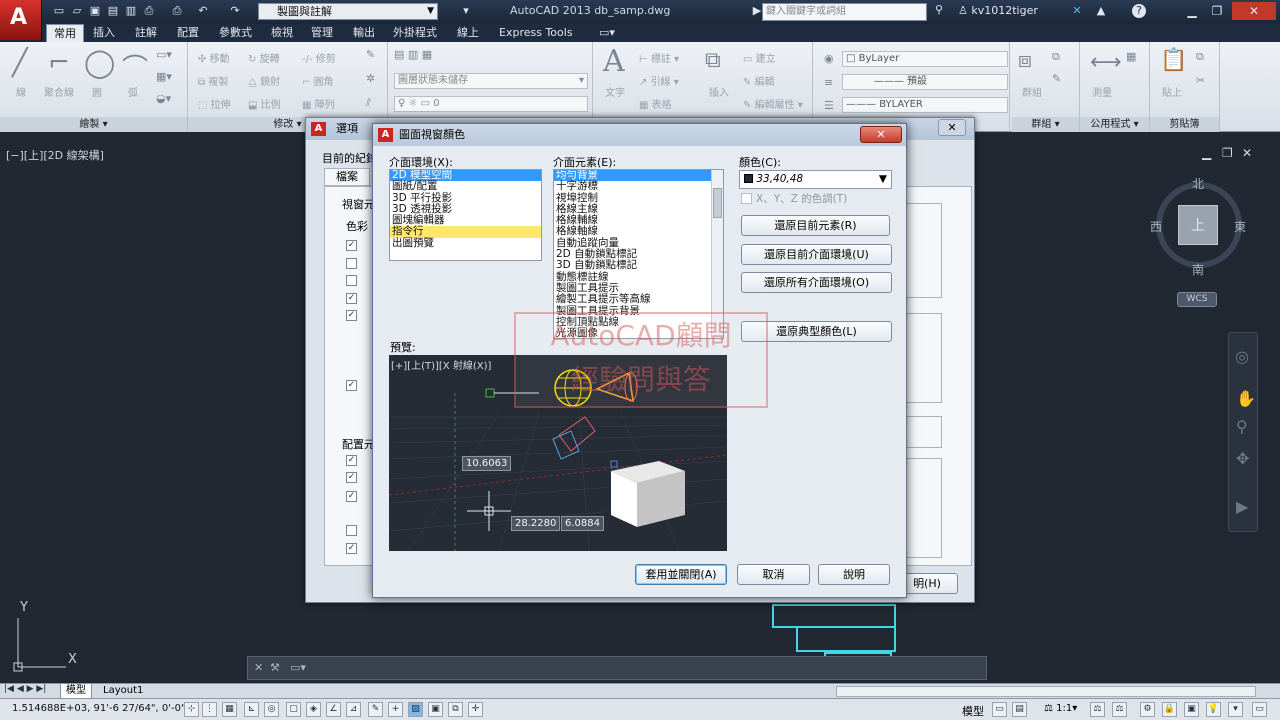 This screenshot has width=1280, height=720. I want to click on hardware-acceleration-icon: ▣, so click(1191, 709).